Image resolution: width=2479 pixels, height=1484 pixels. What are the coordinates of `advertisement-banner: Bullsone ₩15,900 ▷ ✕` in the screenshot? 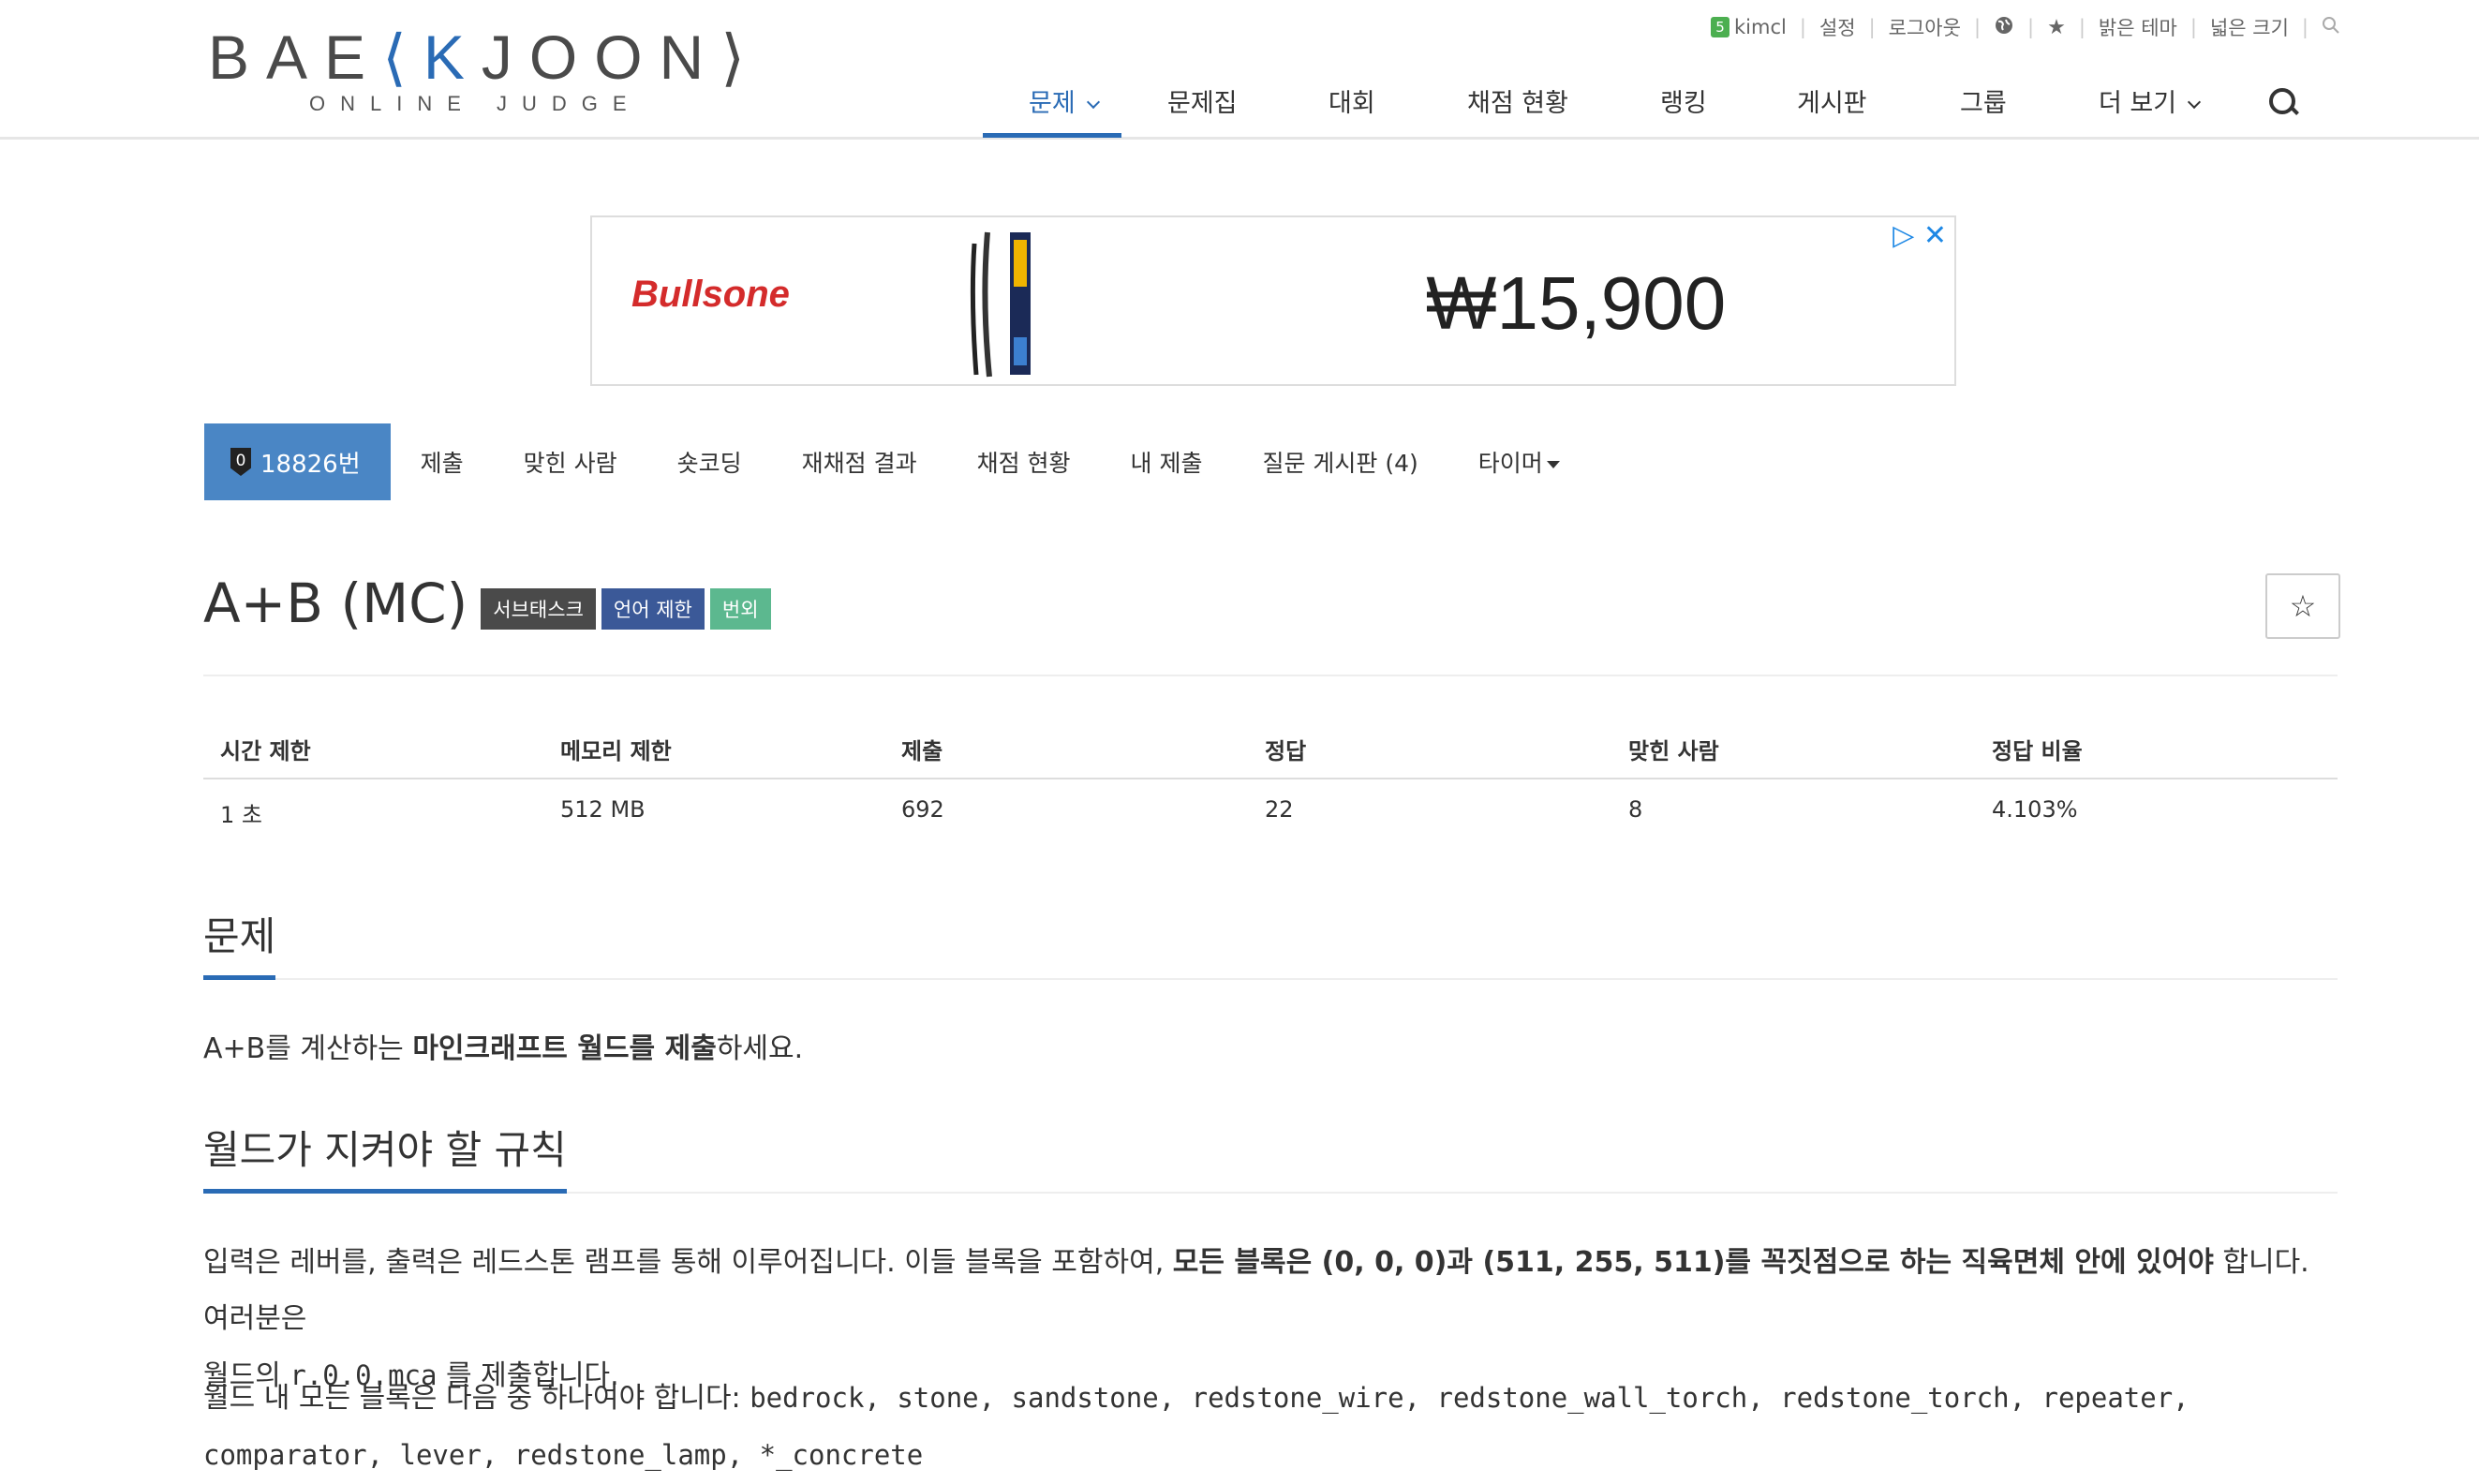 It's located at (1273, 300).